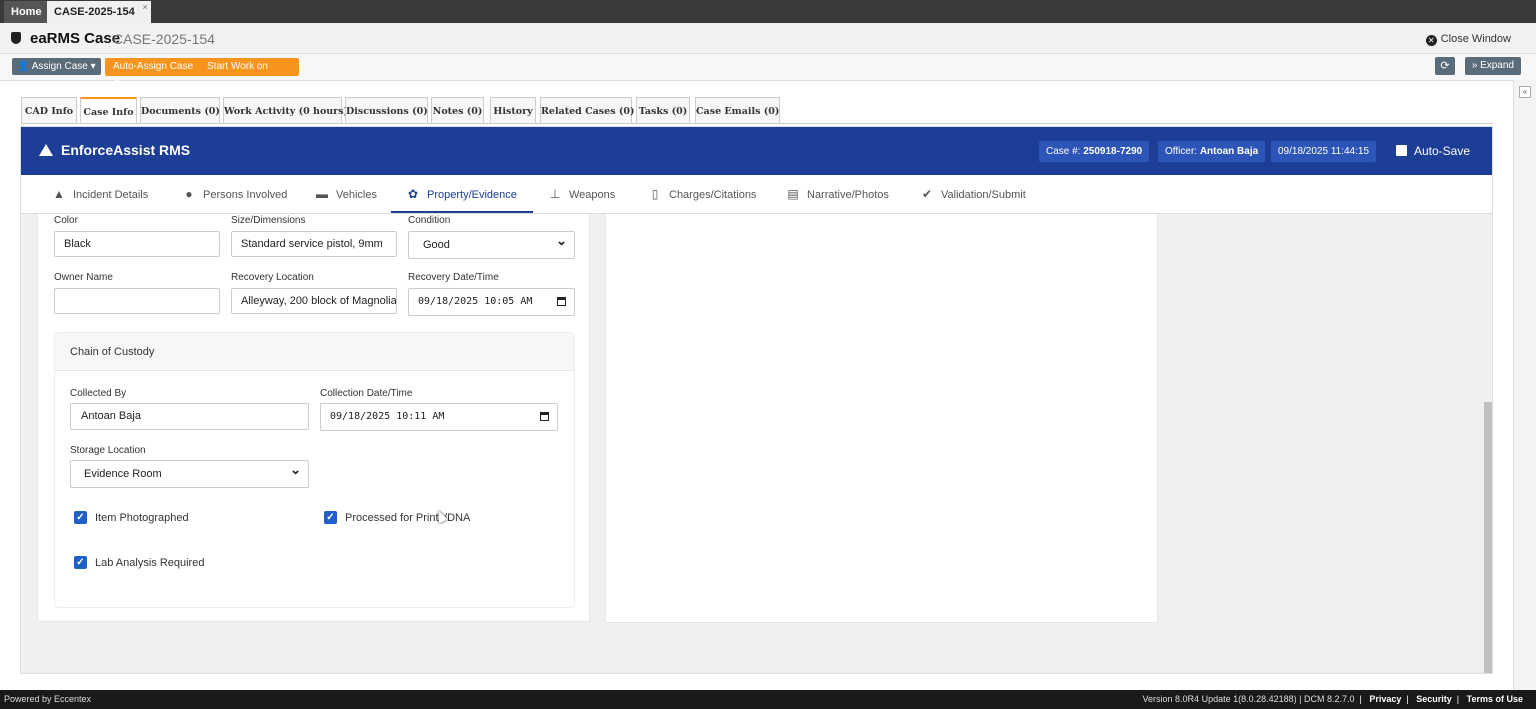 The image size is (1536, 709). I want to click on gear-icon: ✿, so click(413, 194).